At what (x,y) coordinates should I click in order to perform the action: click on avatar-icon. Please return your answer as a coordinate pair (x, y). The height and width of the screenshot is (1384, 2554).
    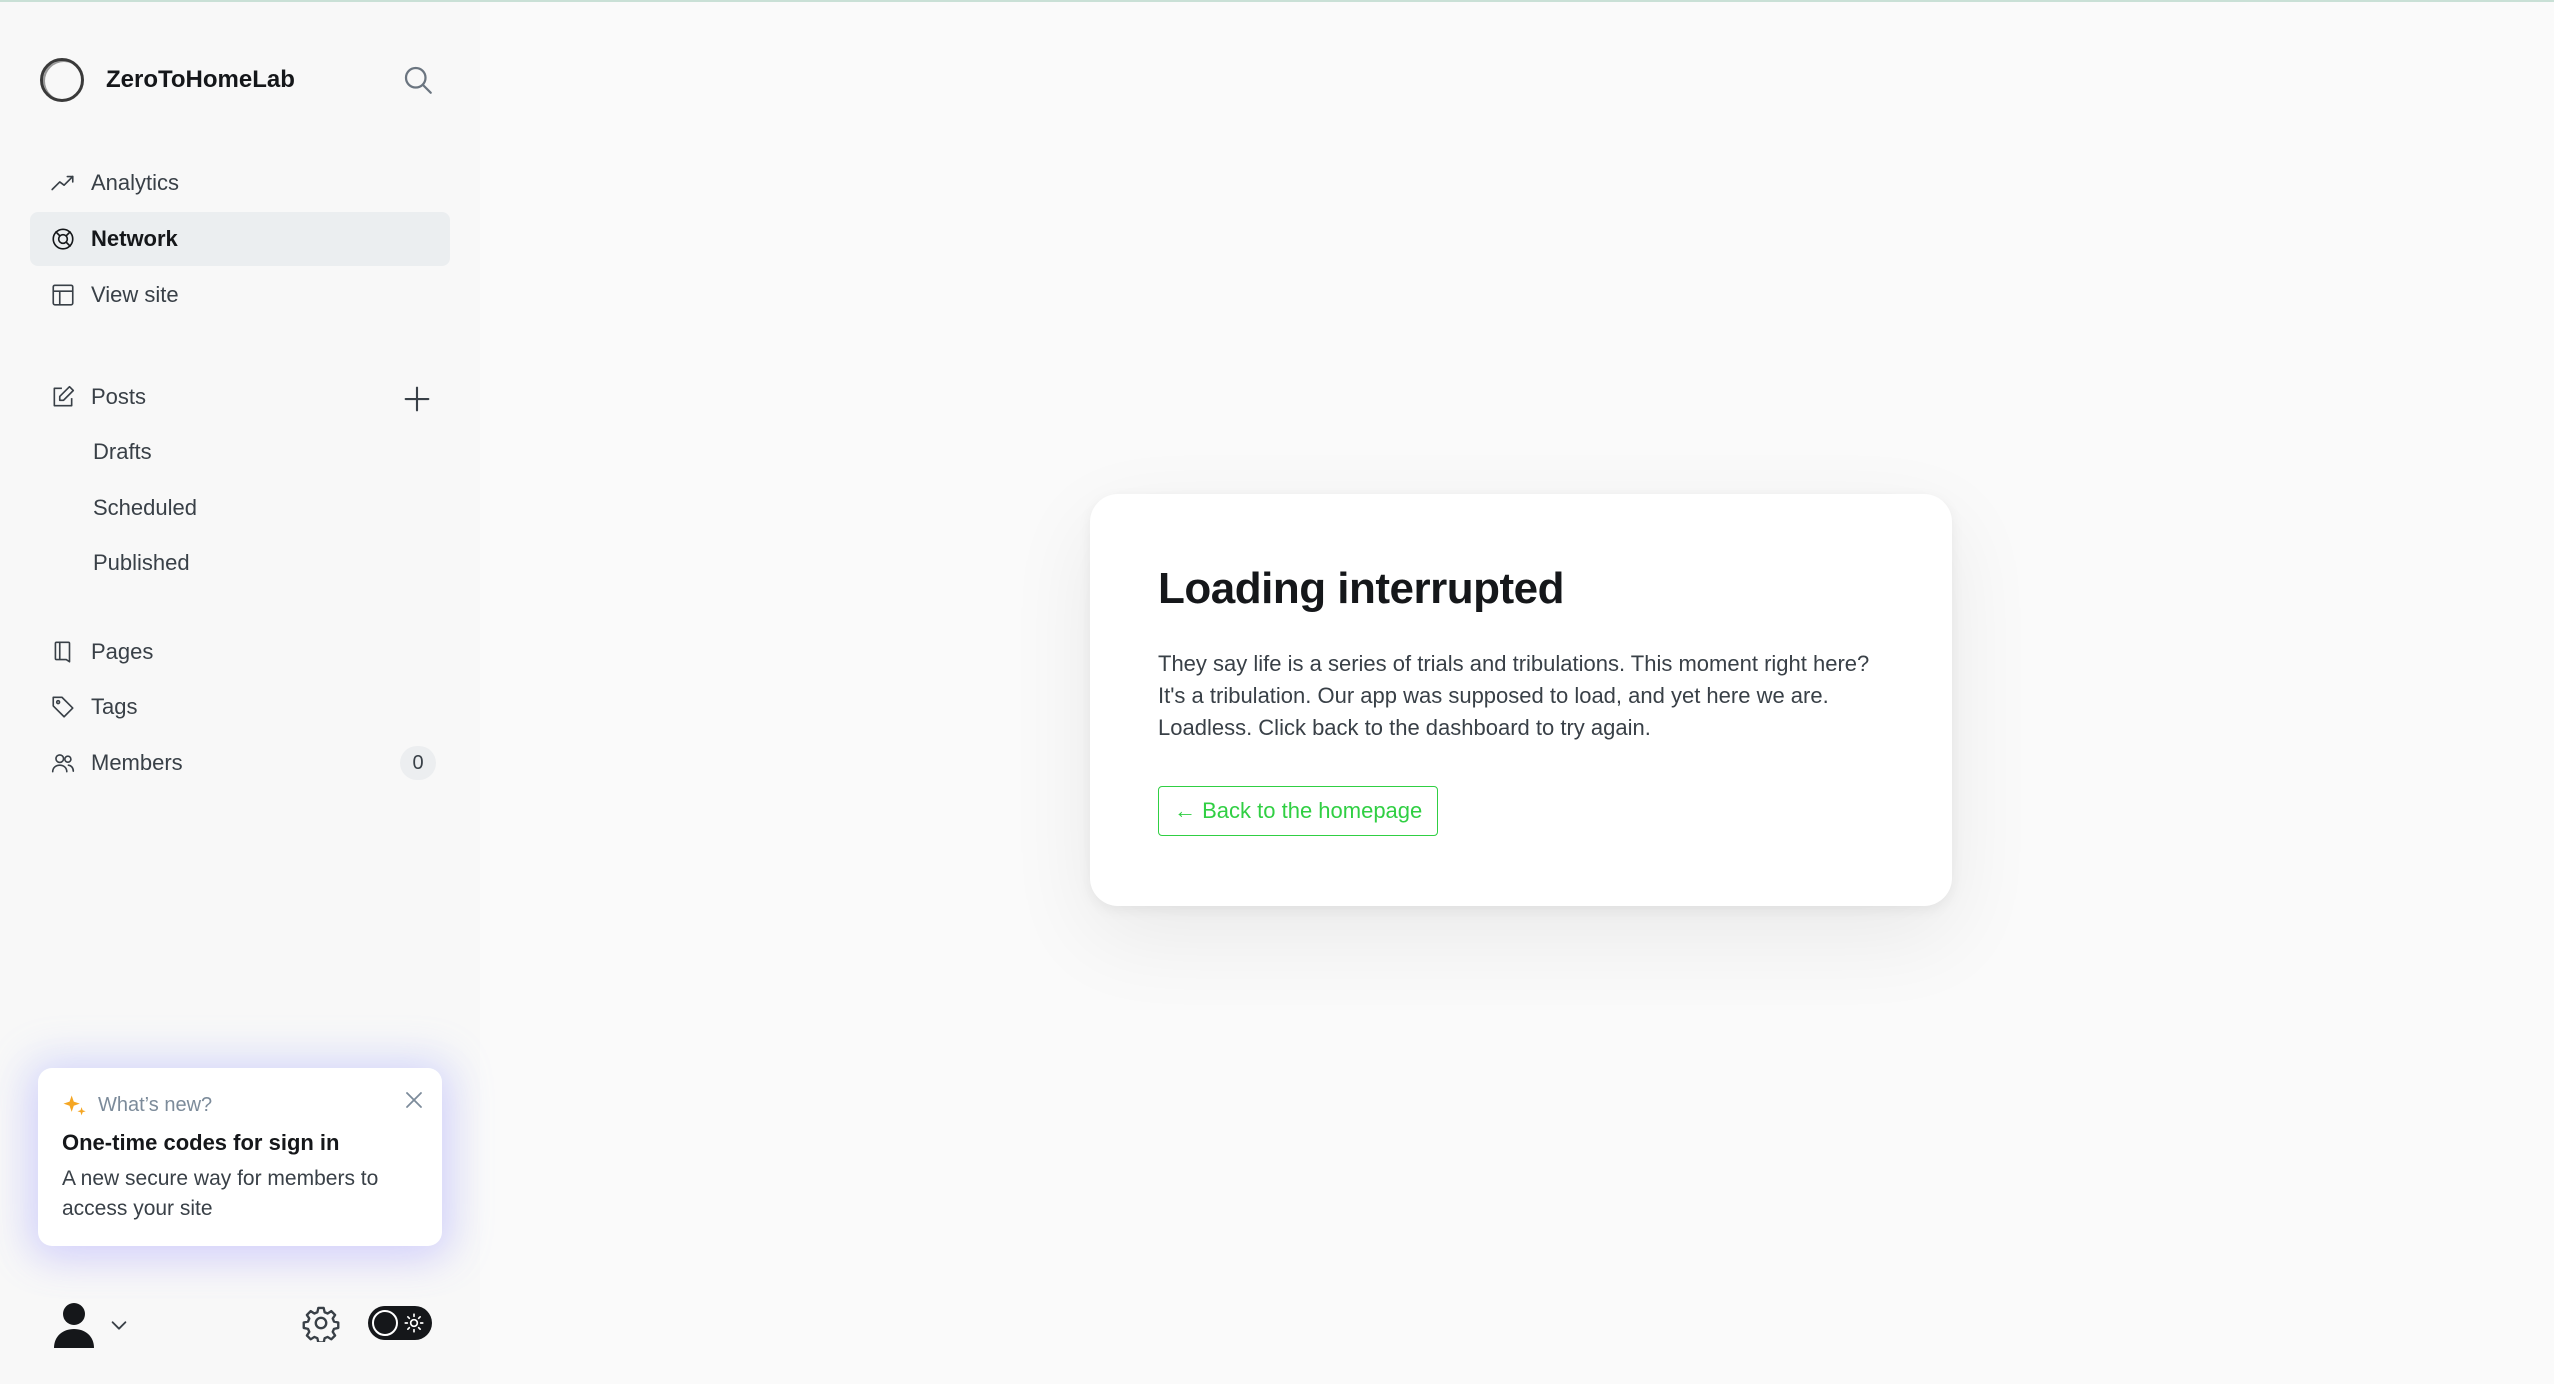
    Looking at the image, I should click on (74, 1324).